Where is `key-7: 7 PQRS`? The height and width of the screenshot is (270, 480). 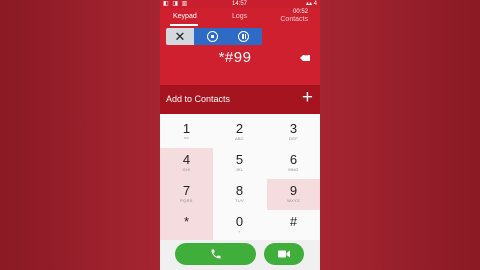 key-7: 7 PQRS is located at coordinates (186, 194).